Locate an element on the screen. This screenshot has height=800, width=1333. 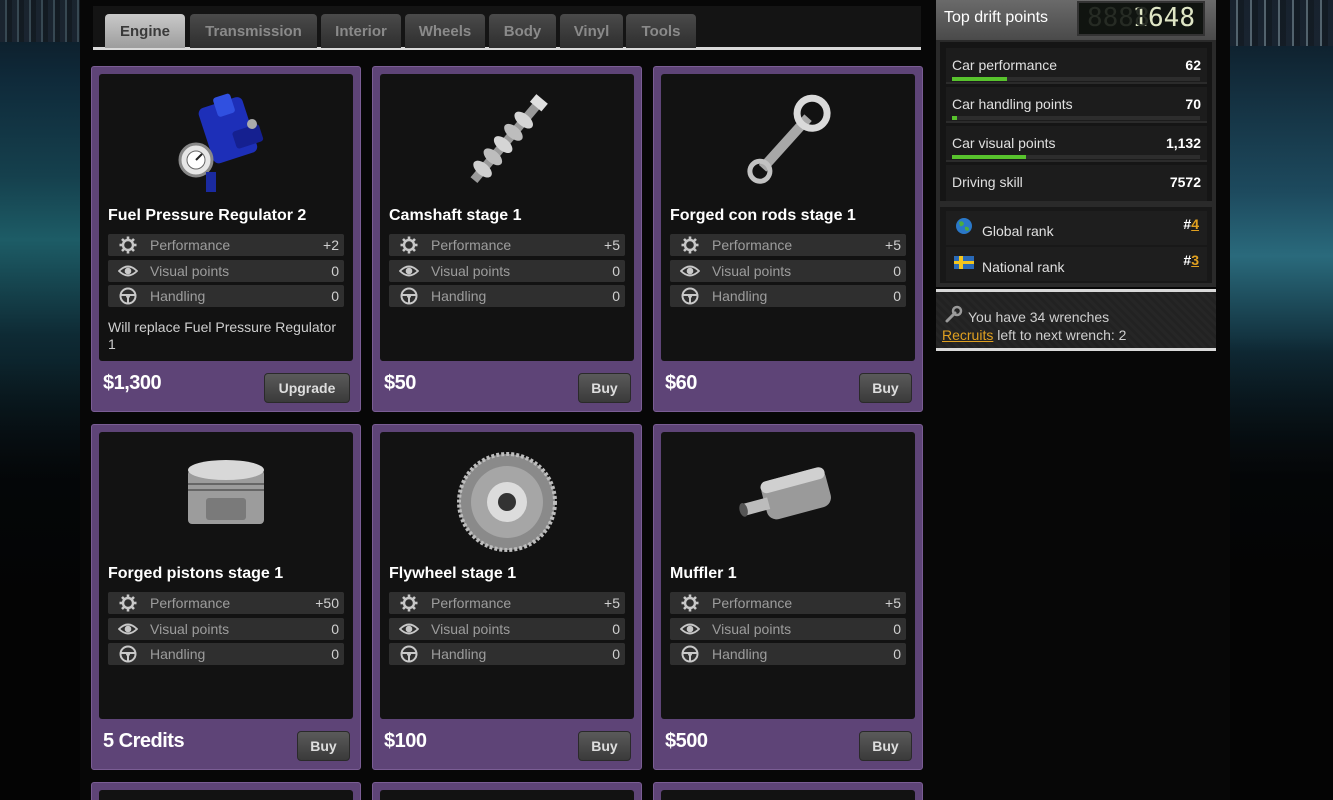
recruits-line: Recruits left to next wrench: 2 is located at coordinates (1034, 335).